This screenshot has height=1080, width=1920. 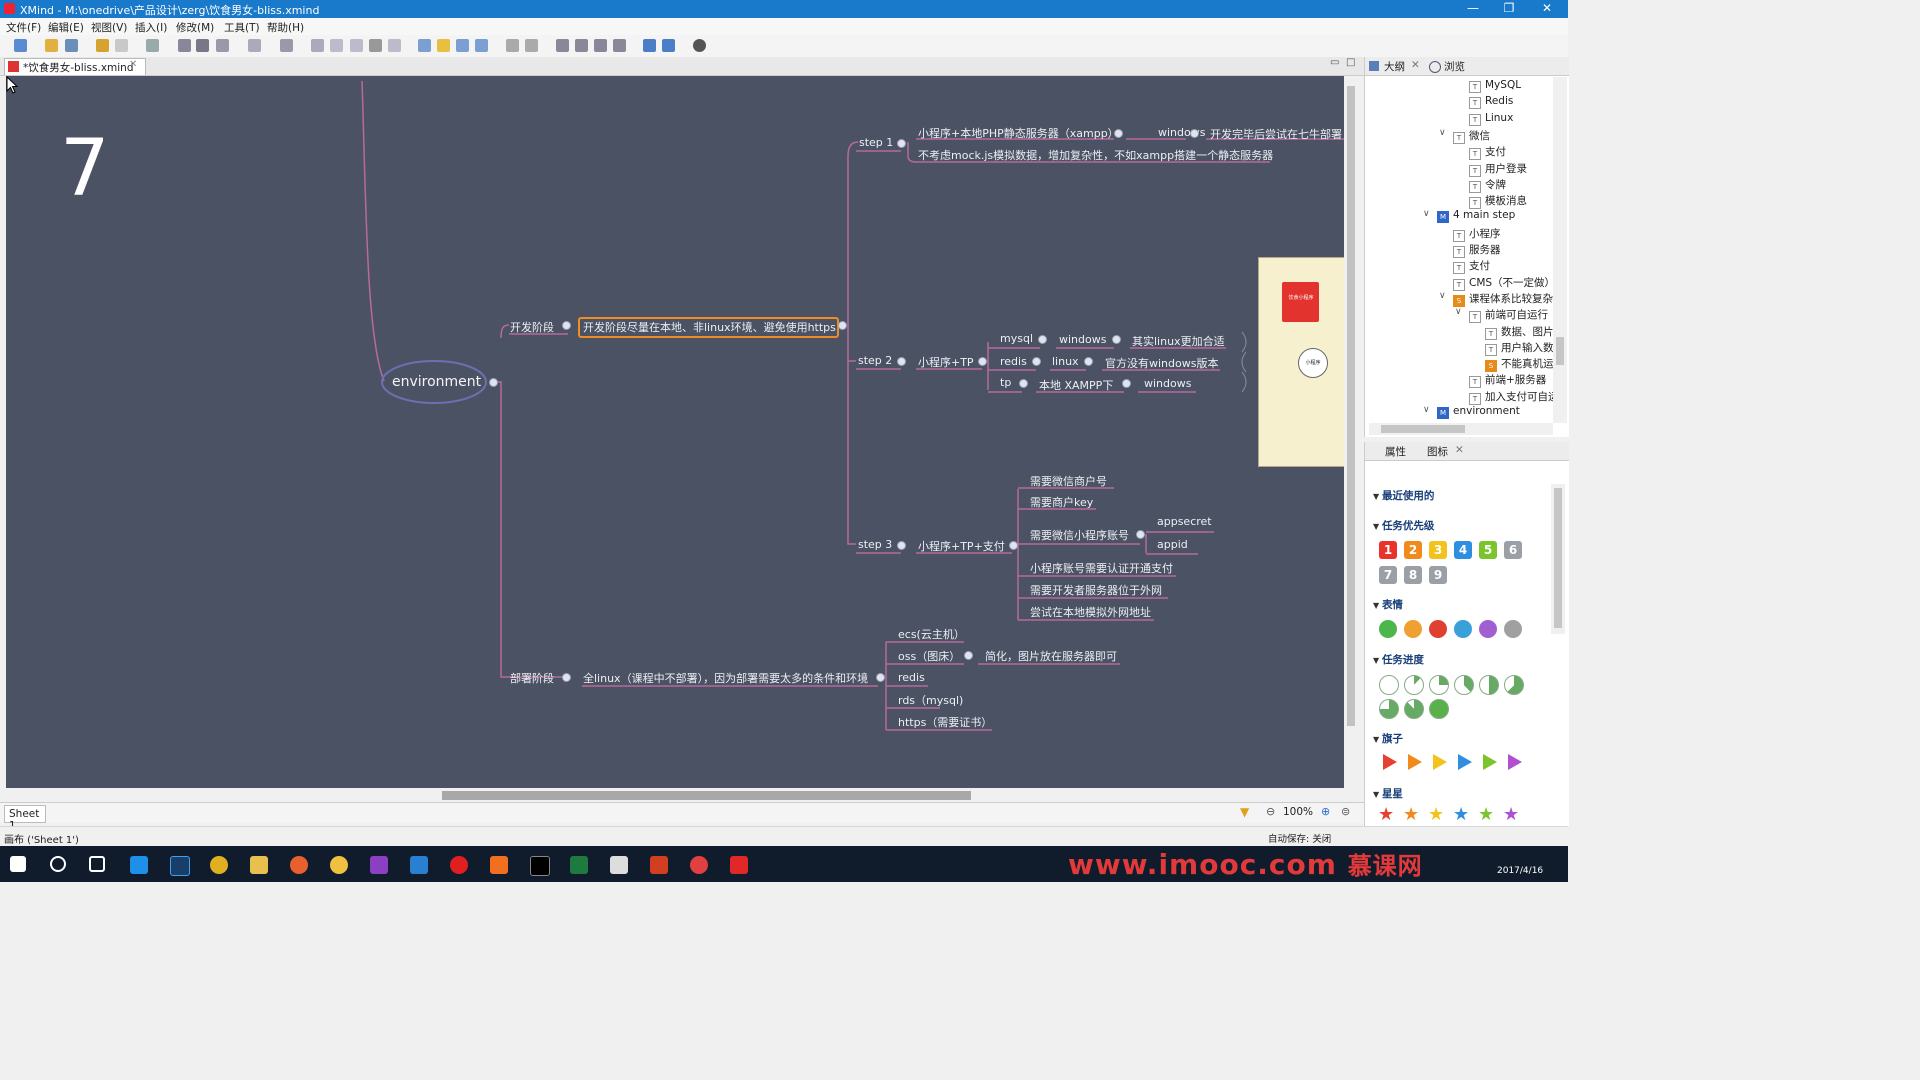 I want to click on file-explorer-icon, so click(x=259, y=865).